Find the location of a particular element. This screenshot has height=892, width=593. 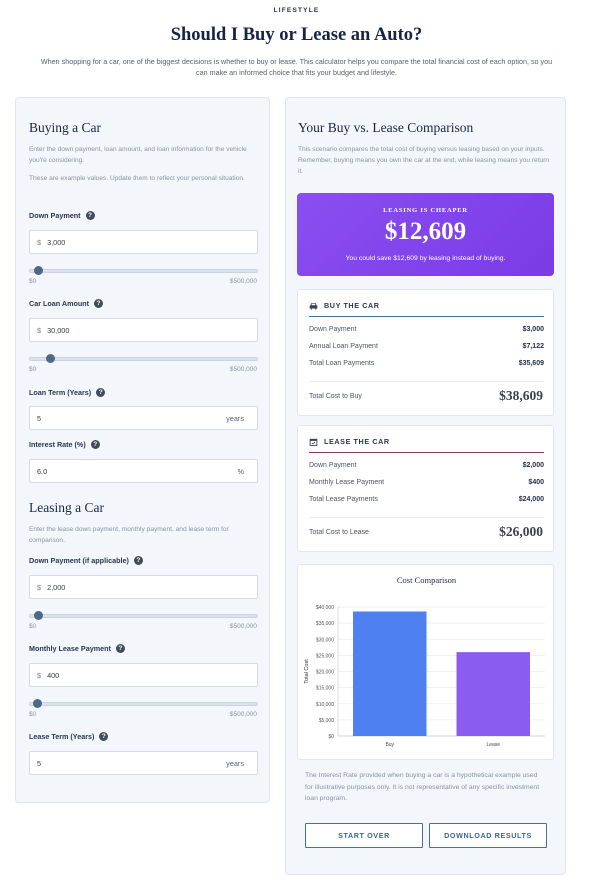

buy-down-payment-label-text: Down Payment is located at coordinates (55, 215).